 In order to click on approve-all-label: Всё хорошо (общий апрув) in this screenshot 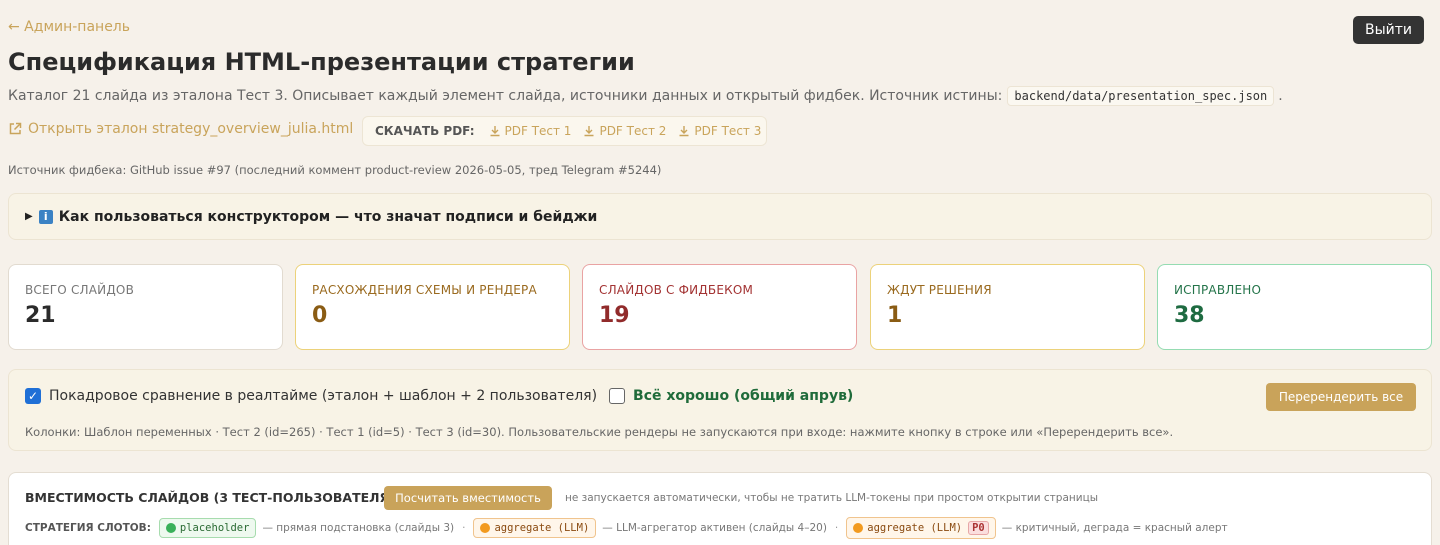, I will do `click(743, 396)`.